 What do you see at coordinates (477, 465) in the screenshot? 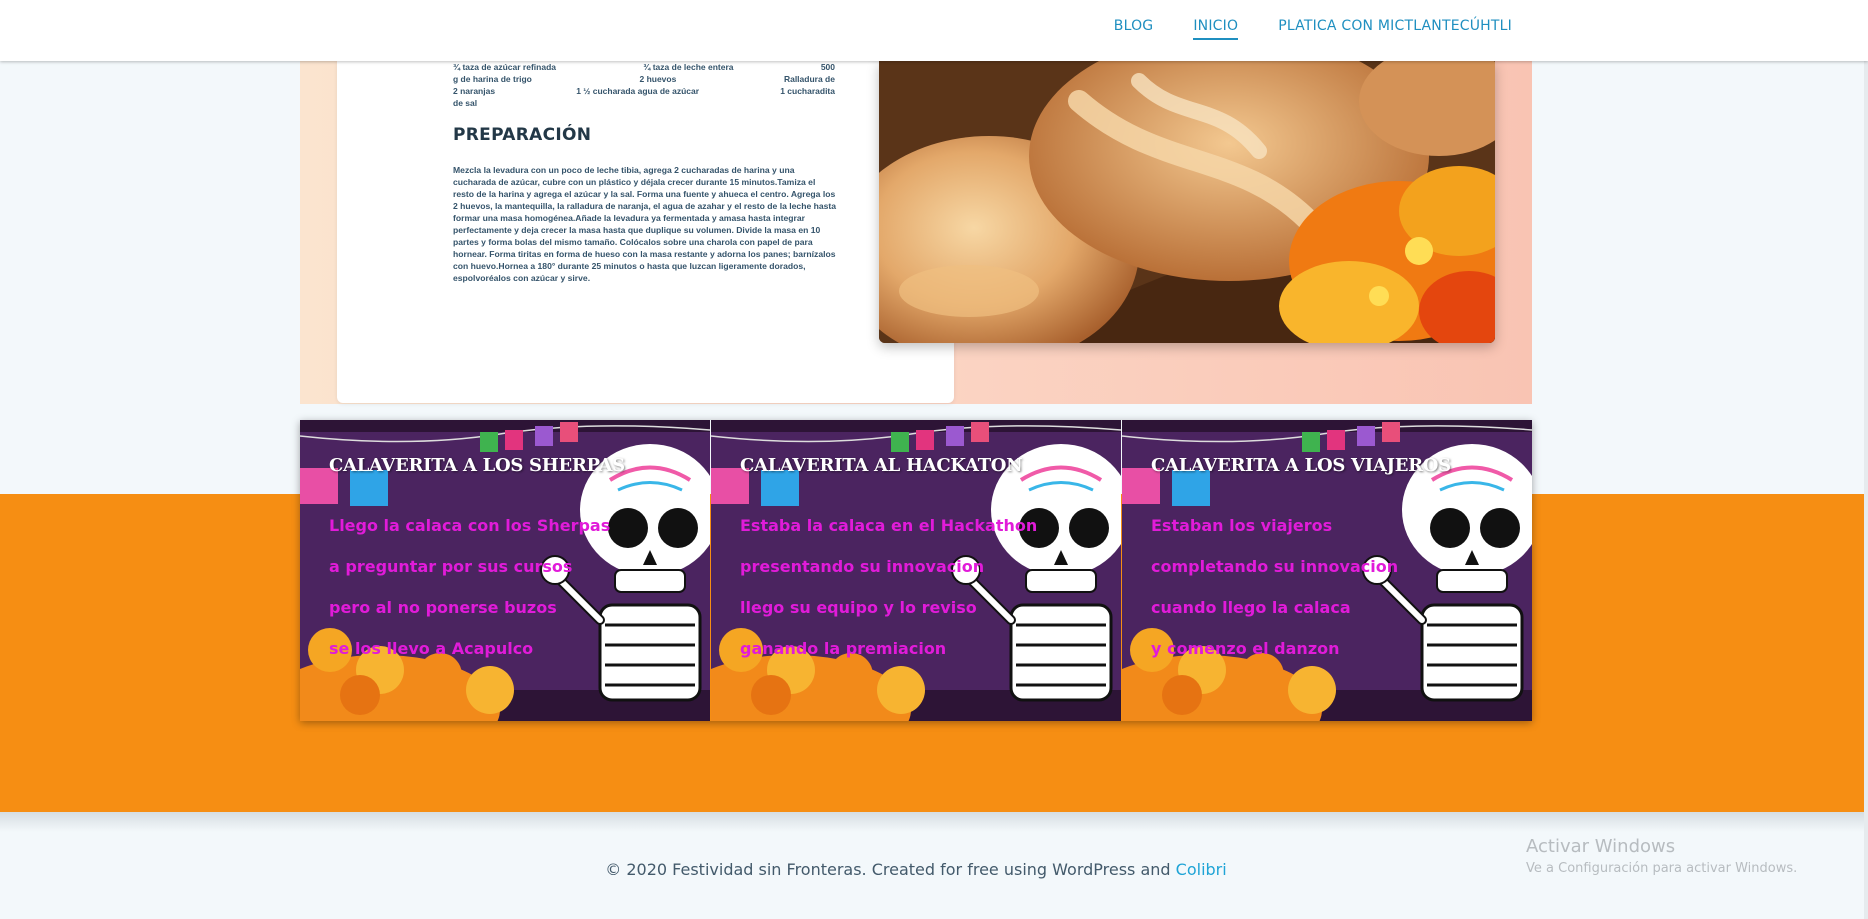
I see `calaverita-title: CALAVERITA A LOS SHERPAS` at bounding box center [477, 465].